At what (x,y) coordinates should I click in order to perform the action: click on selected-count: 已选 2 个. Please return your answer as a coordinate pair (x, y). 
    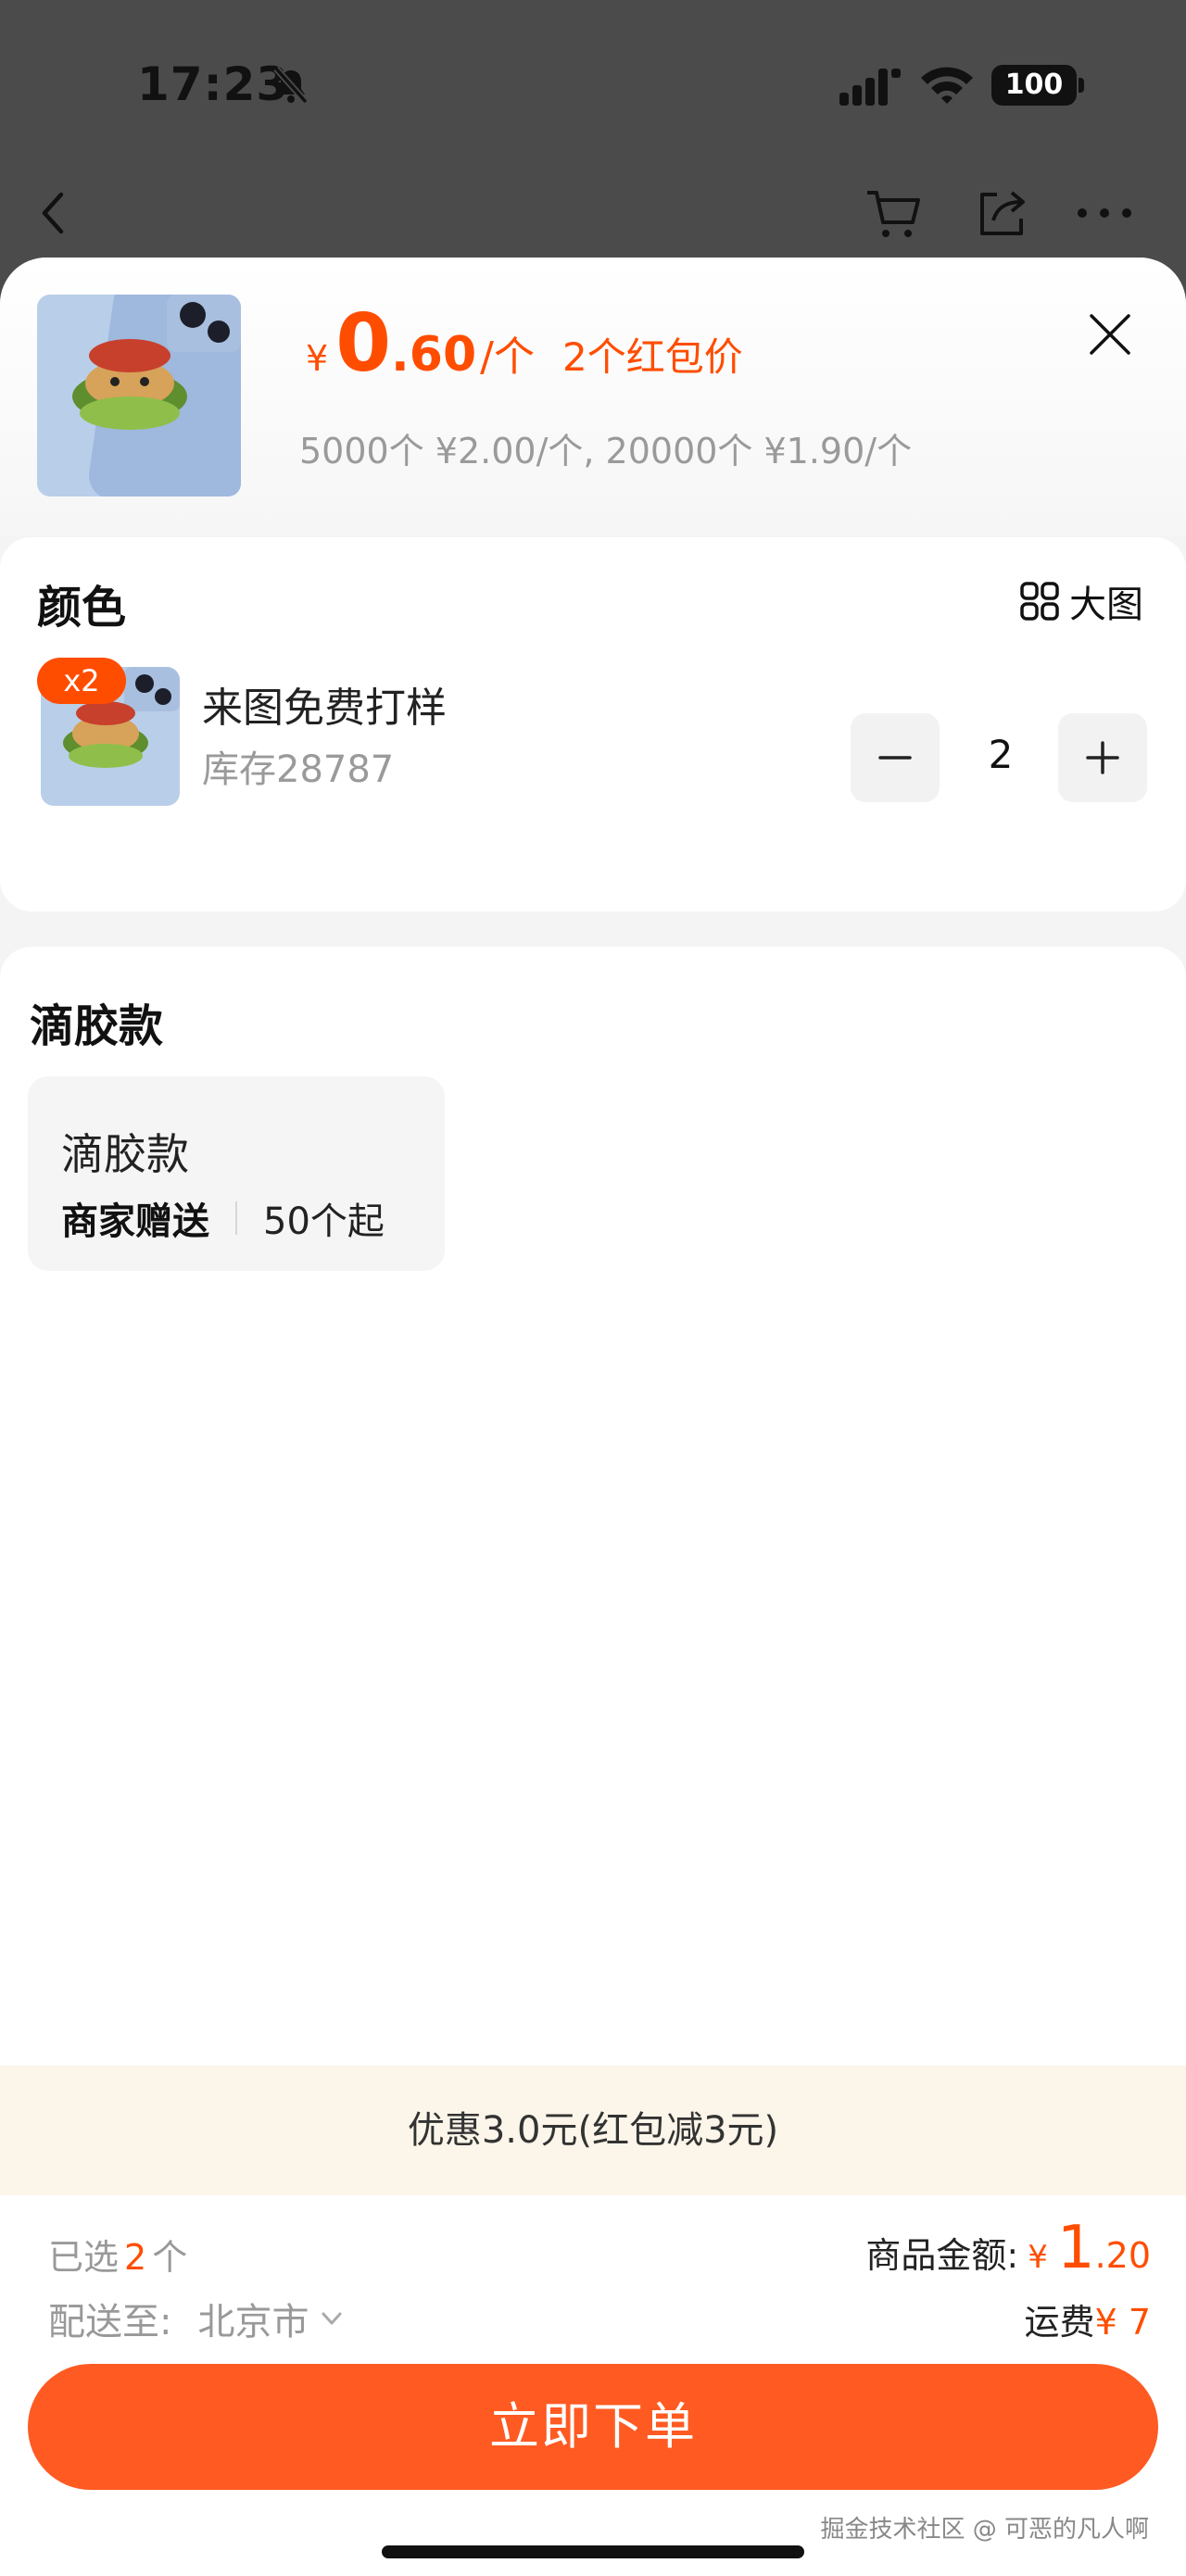
    Looking at the image, I should click on (117, 2254).